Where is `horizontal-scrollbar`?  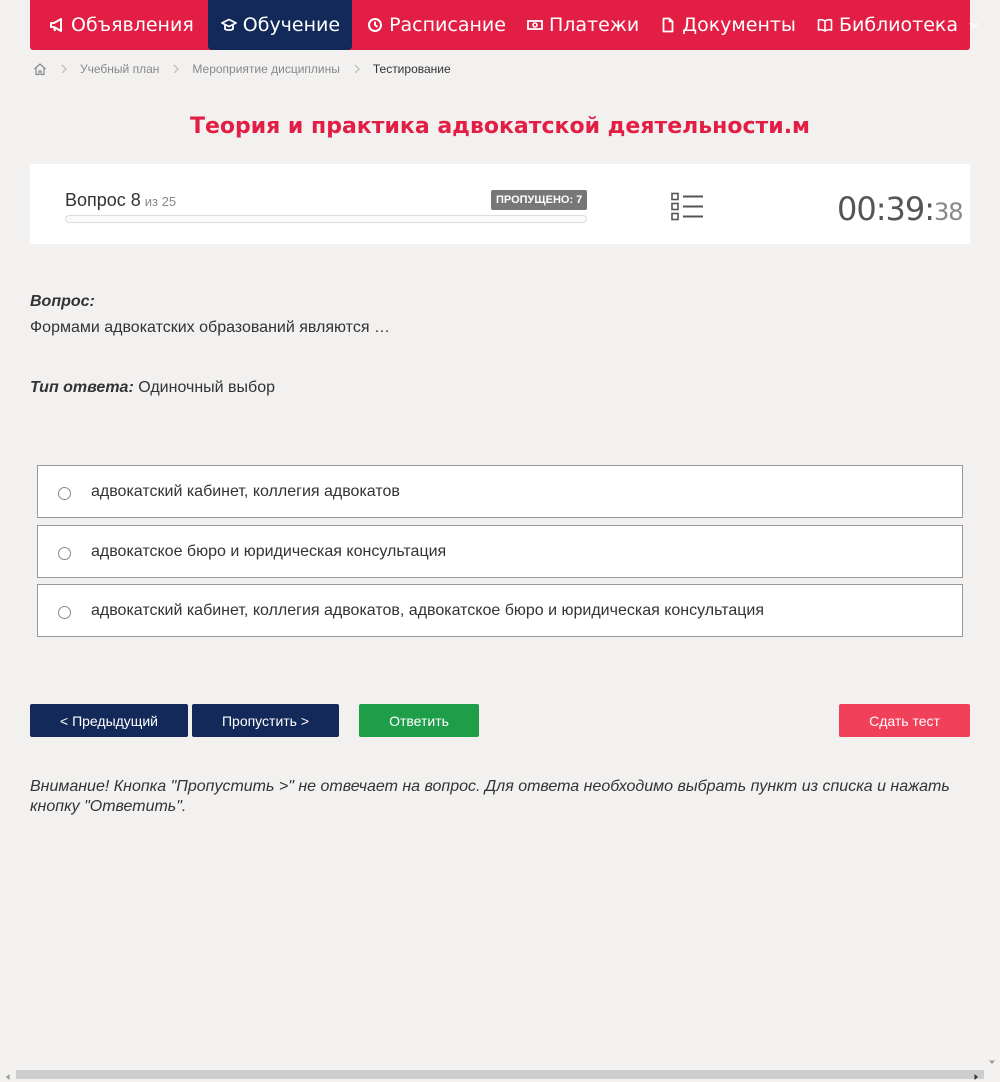
horizontal-scrollbar is located at coordinates (500, 1074).